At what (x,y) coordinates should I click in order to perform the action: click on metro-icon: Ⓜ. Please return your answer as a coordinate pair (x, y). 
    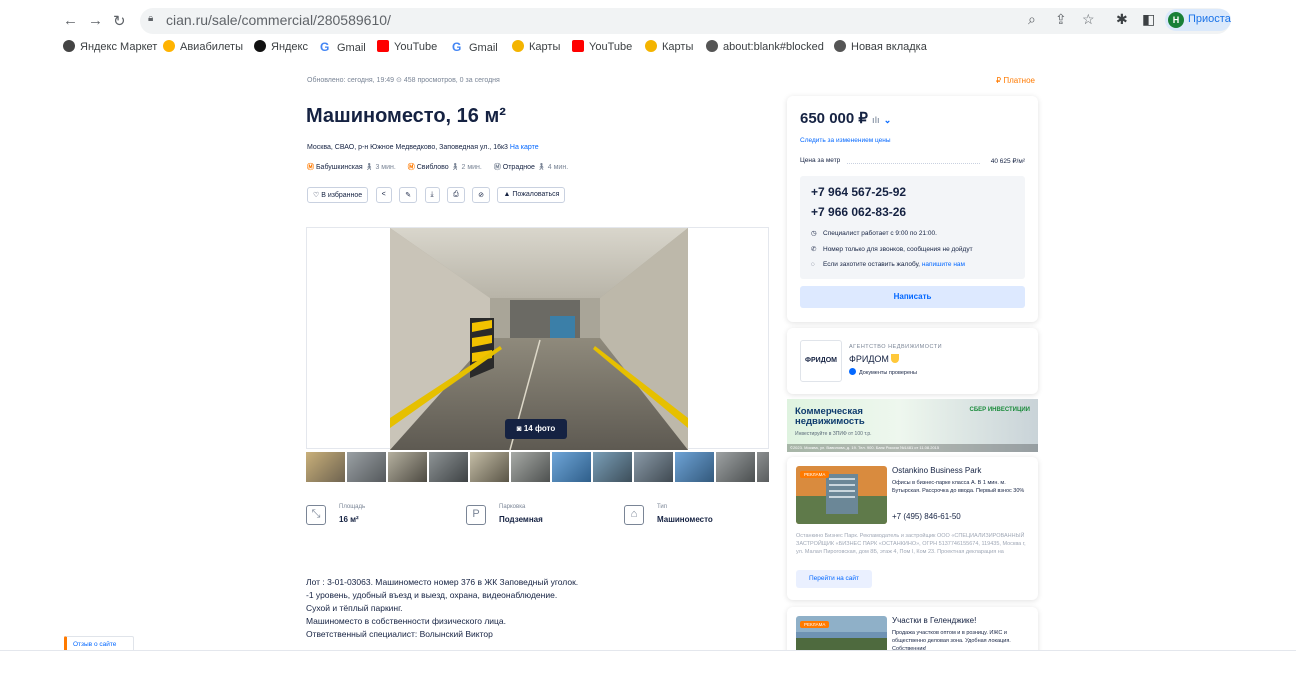
    Looking at the image, I should click on (310, 167).